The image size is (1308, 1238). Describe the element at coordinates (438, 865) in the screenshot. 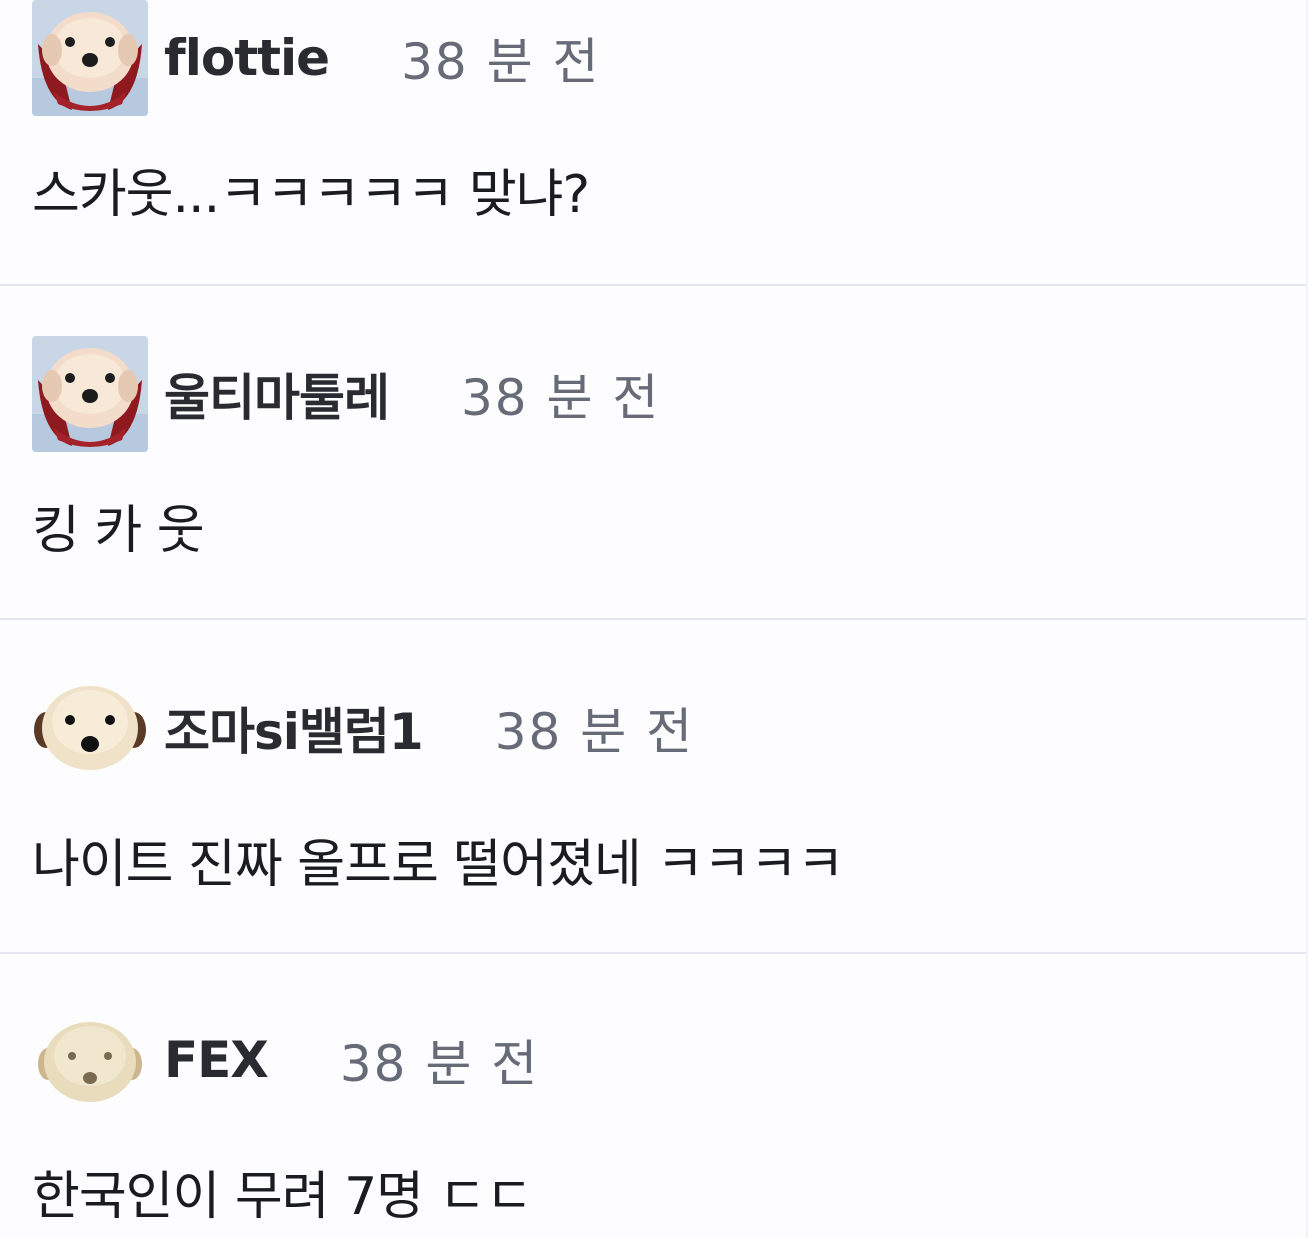

I see `comment-text: 나이트 진짜 올프로 떨어졌네 ㅋㅋㅋㅋ` at that location.